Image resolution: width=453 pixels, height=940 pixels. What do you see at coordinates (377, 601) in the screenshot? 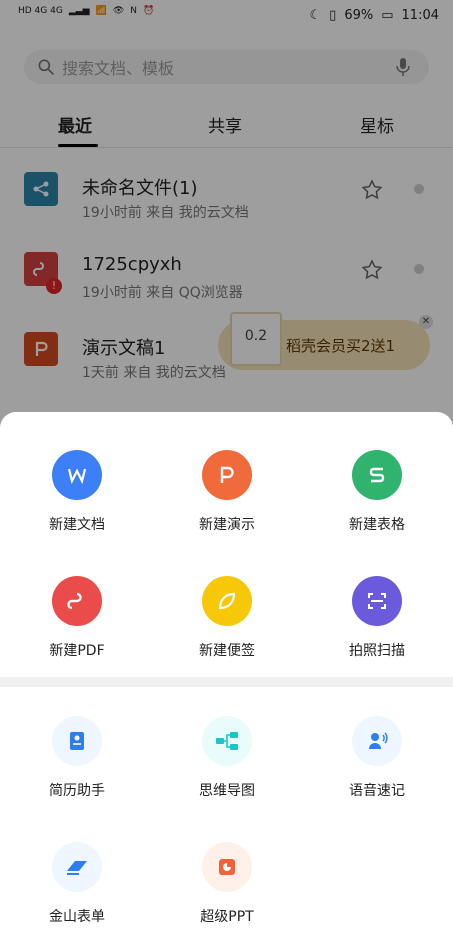
I see `scan-icon` at bounding box center [377, 601].